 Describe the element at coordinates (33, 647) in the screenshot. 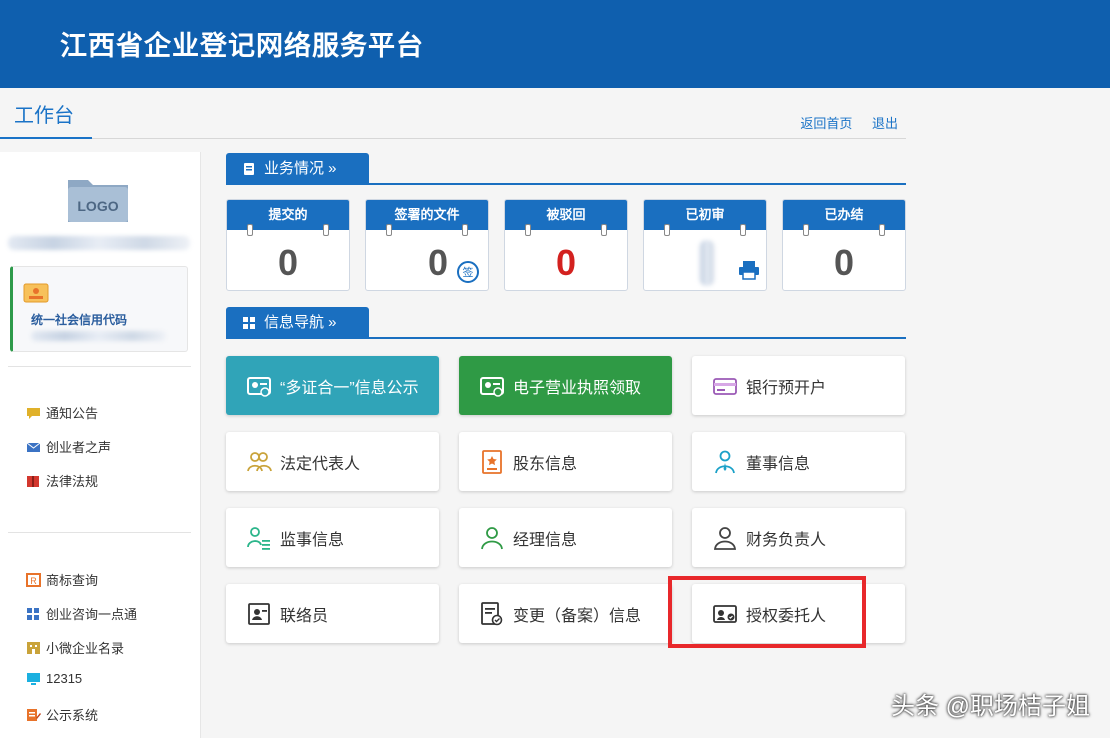

I see `building-icon` at that location.